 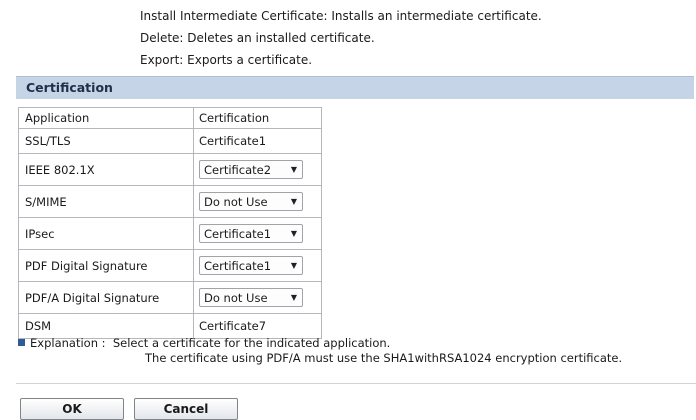 What do you see at coordinates (226, 60) in the screenshot?
I see `intro-line-export: Export: Exports a certificate.` at bounding box center [226, 60].